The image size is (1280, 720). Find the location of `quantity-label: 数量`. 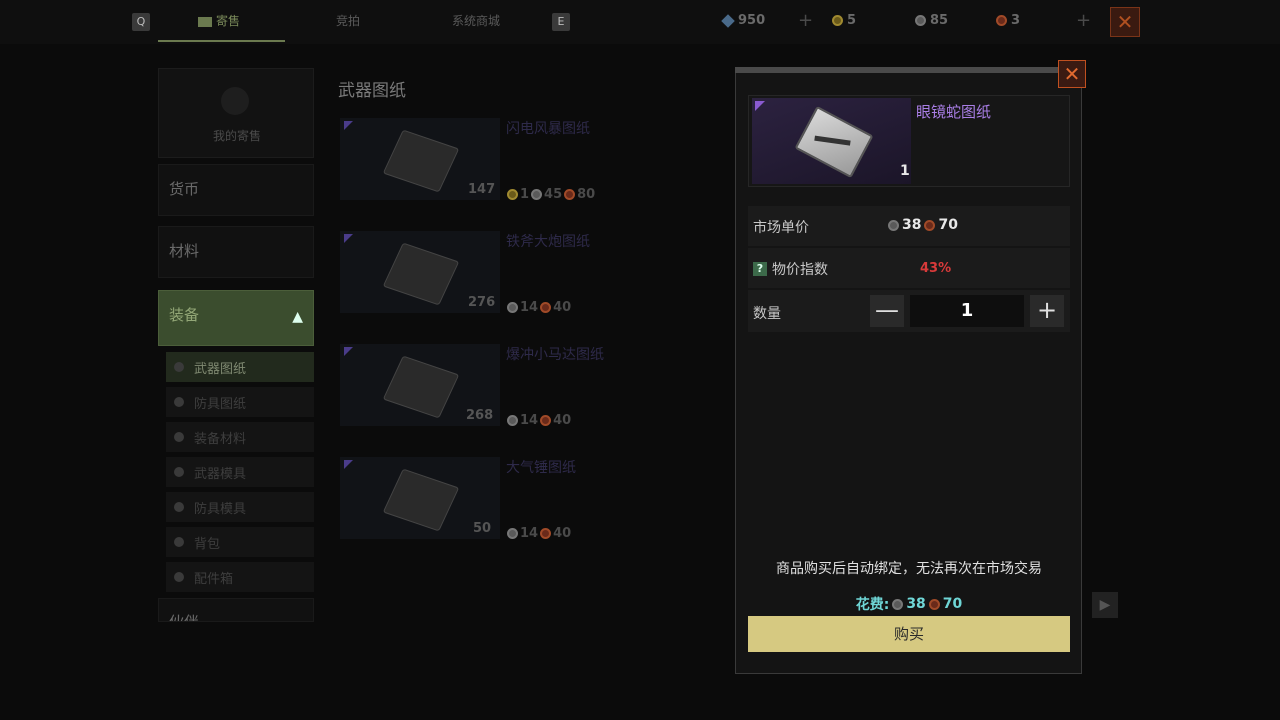

quantity-label: 数量 is located at coordinates (767, 314).